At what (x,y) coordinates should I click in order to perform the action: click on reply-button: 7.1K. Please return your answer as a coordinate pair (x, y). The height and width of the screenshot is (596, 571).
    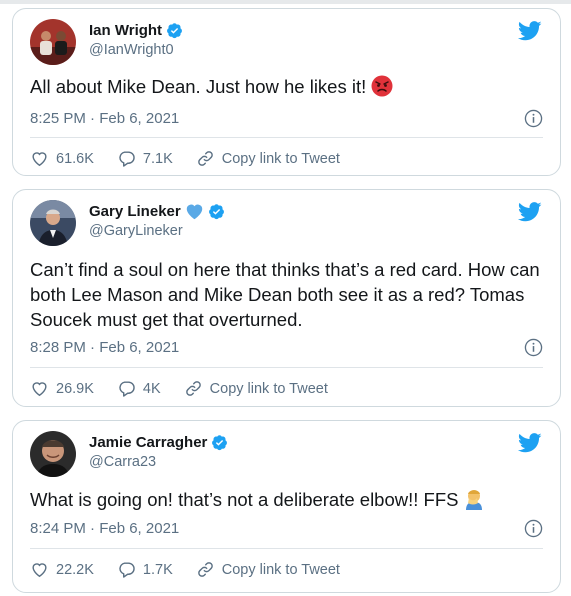
    Looking at the image, I should click on (145, 158).